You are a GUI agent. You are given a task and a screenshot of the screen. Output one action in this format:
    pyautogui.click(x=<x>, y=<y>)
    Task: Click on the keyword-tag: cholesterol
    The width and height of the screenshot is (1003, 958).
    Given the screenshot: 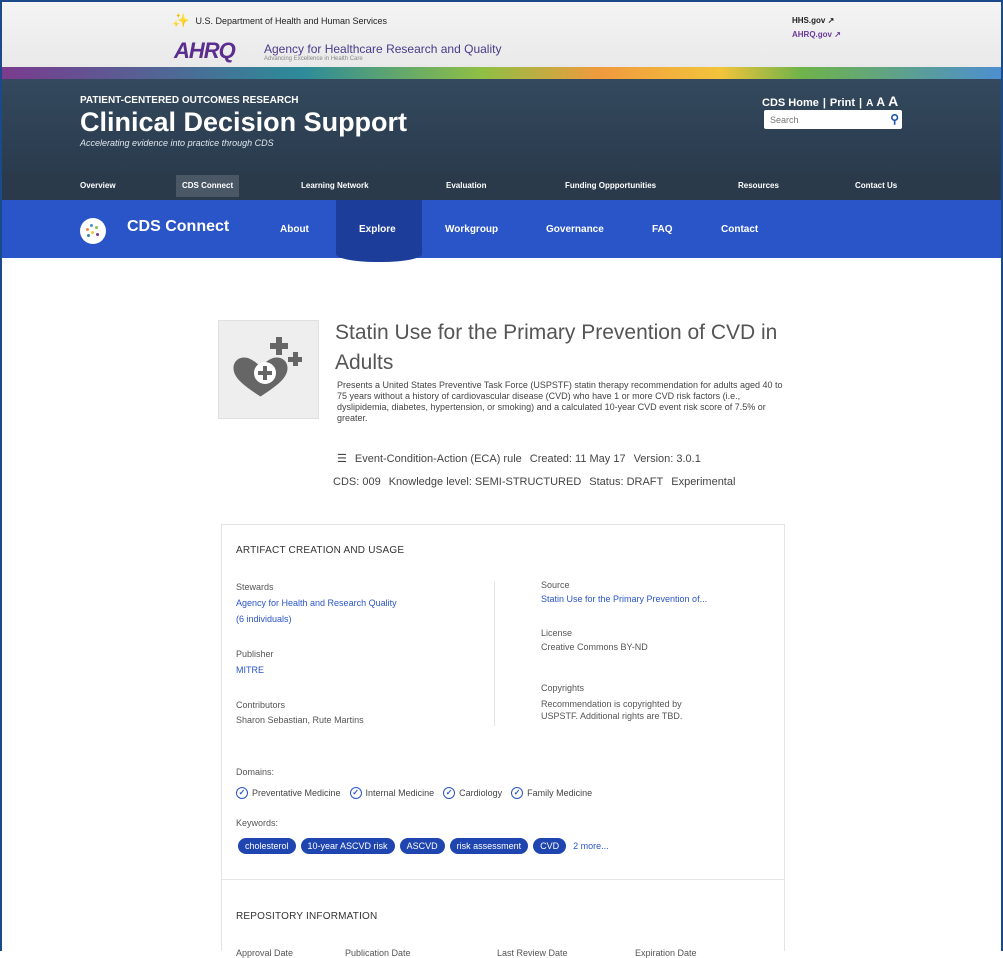 What is the action you would take?
    pyautogui.click(x=267, y=846)
    